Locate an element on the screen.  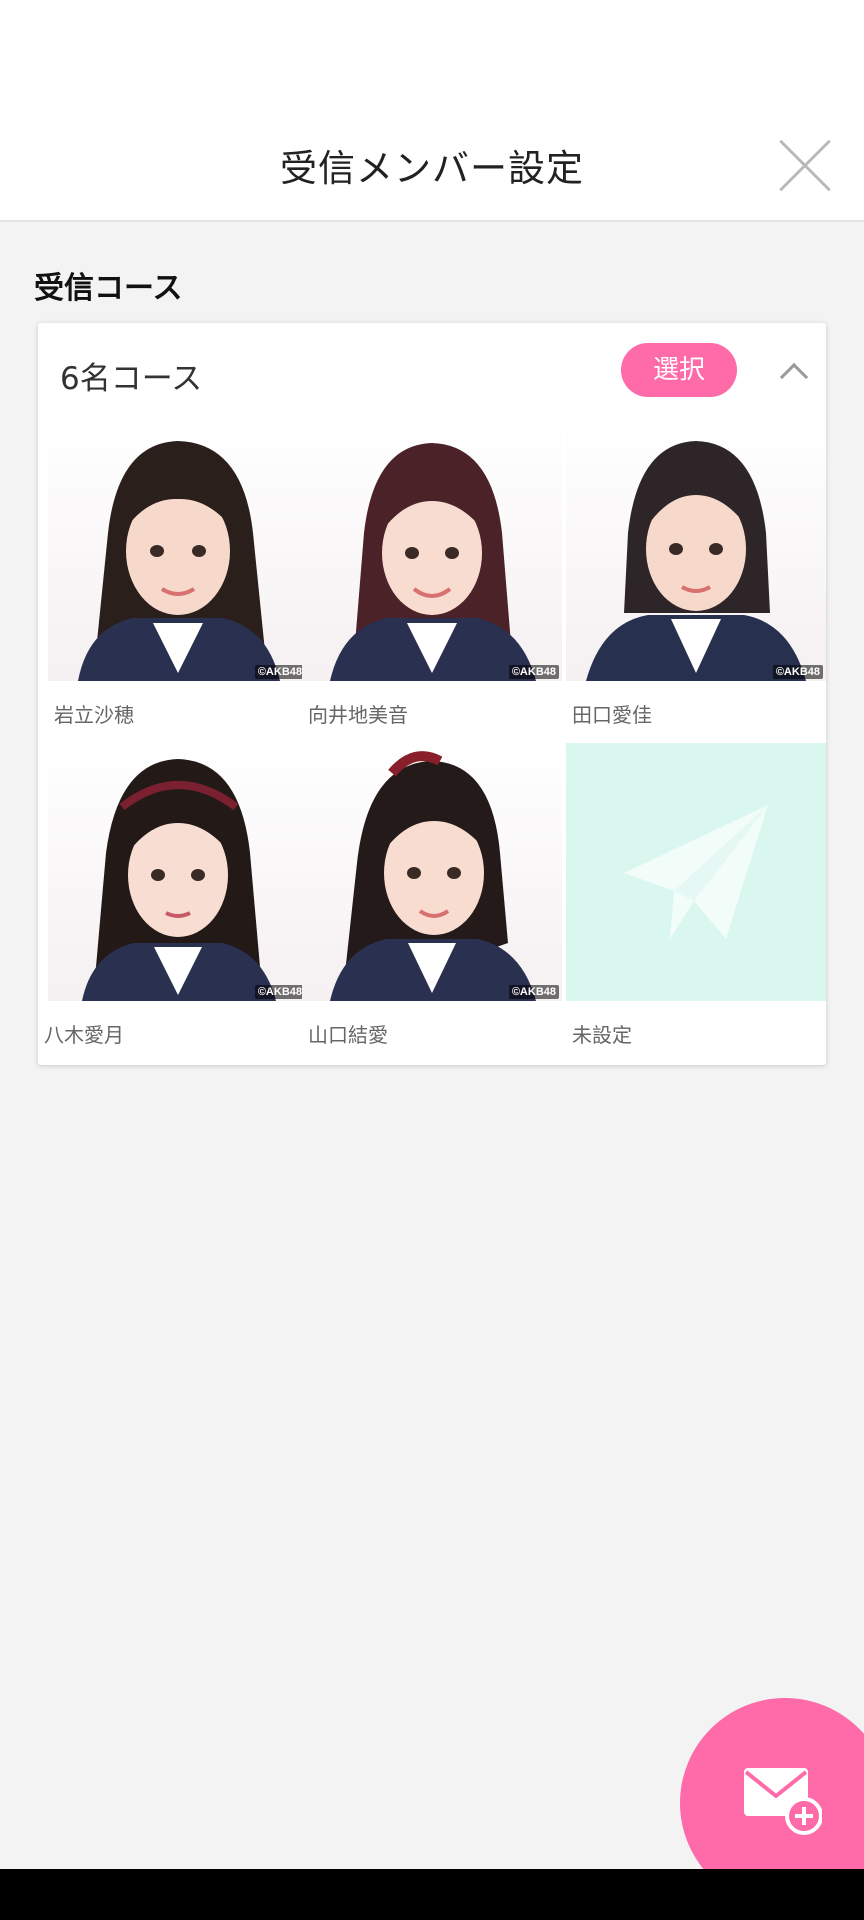
course-name: 6名コース is located at coordinates (131, 379).